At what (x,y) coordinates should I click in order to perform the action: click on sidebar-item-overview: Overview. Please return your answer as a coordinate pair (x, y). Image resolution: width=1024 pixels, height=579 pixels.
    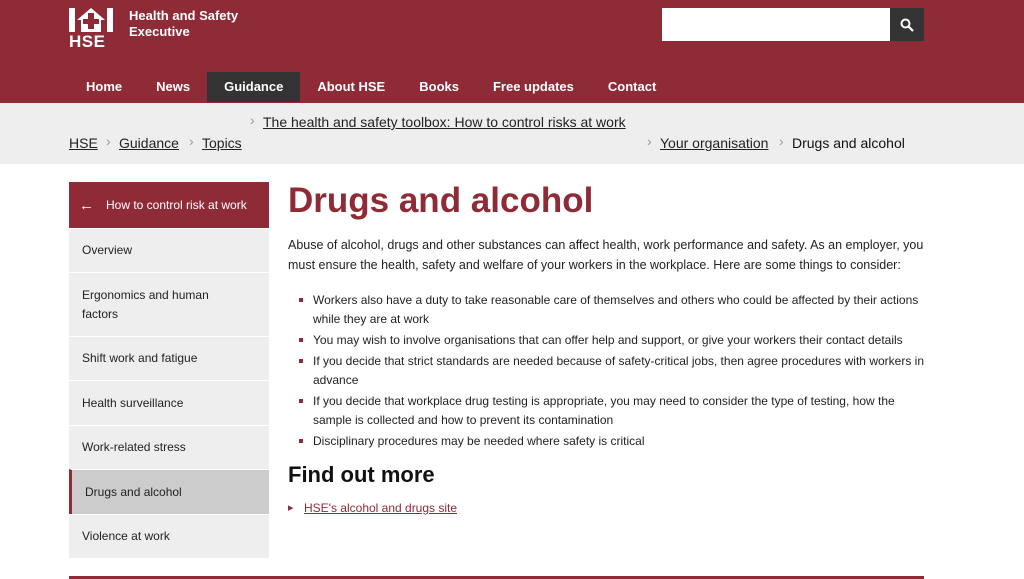
    Looking at the image, I should click on (169, 250).